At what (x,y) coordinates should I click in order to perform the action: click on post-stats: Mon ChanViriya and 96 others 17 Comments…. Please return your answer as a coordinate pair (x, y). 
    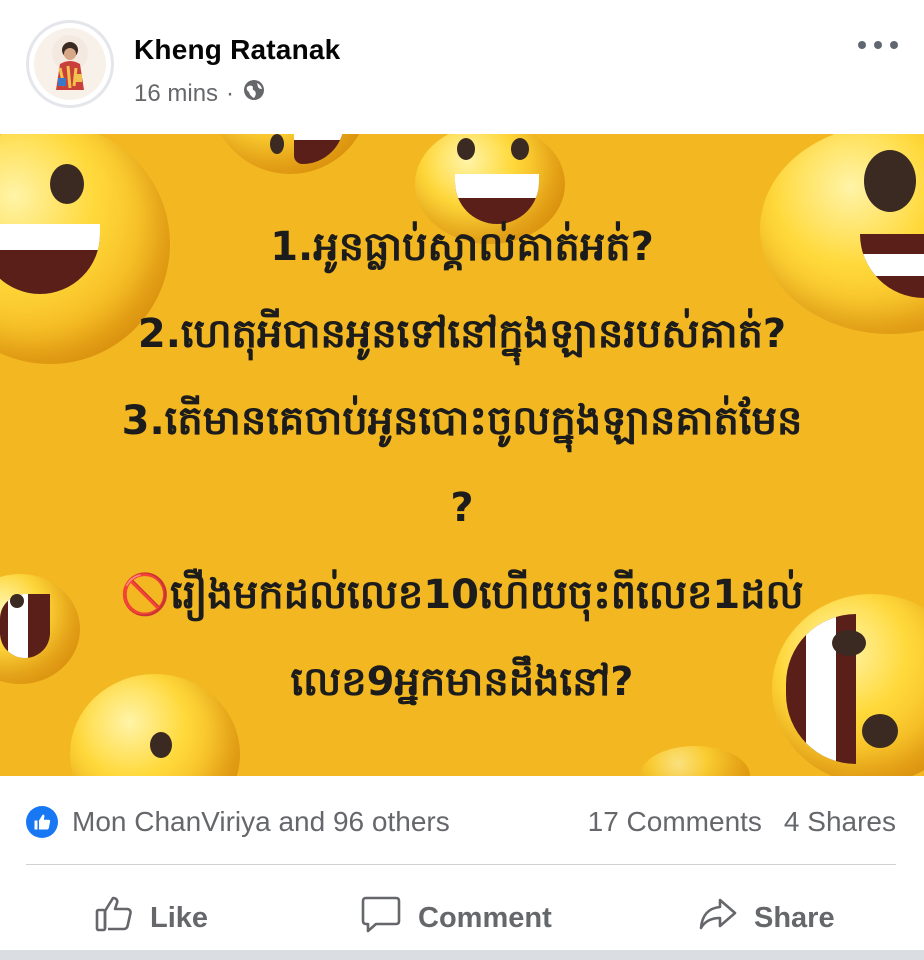
    Looking at the image, I should click on (461, 822).